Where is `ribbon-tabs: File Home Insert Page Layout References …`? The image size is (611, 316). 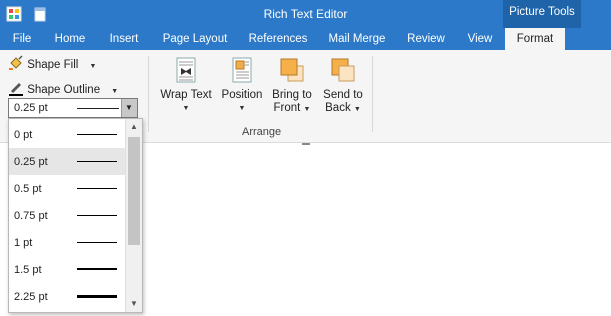
ribbon-tabs: File Home Insert Page Layout References … is located at coordinates (305, 39).